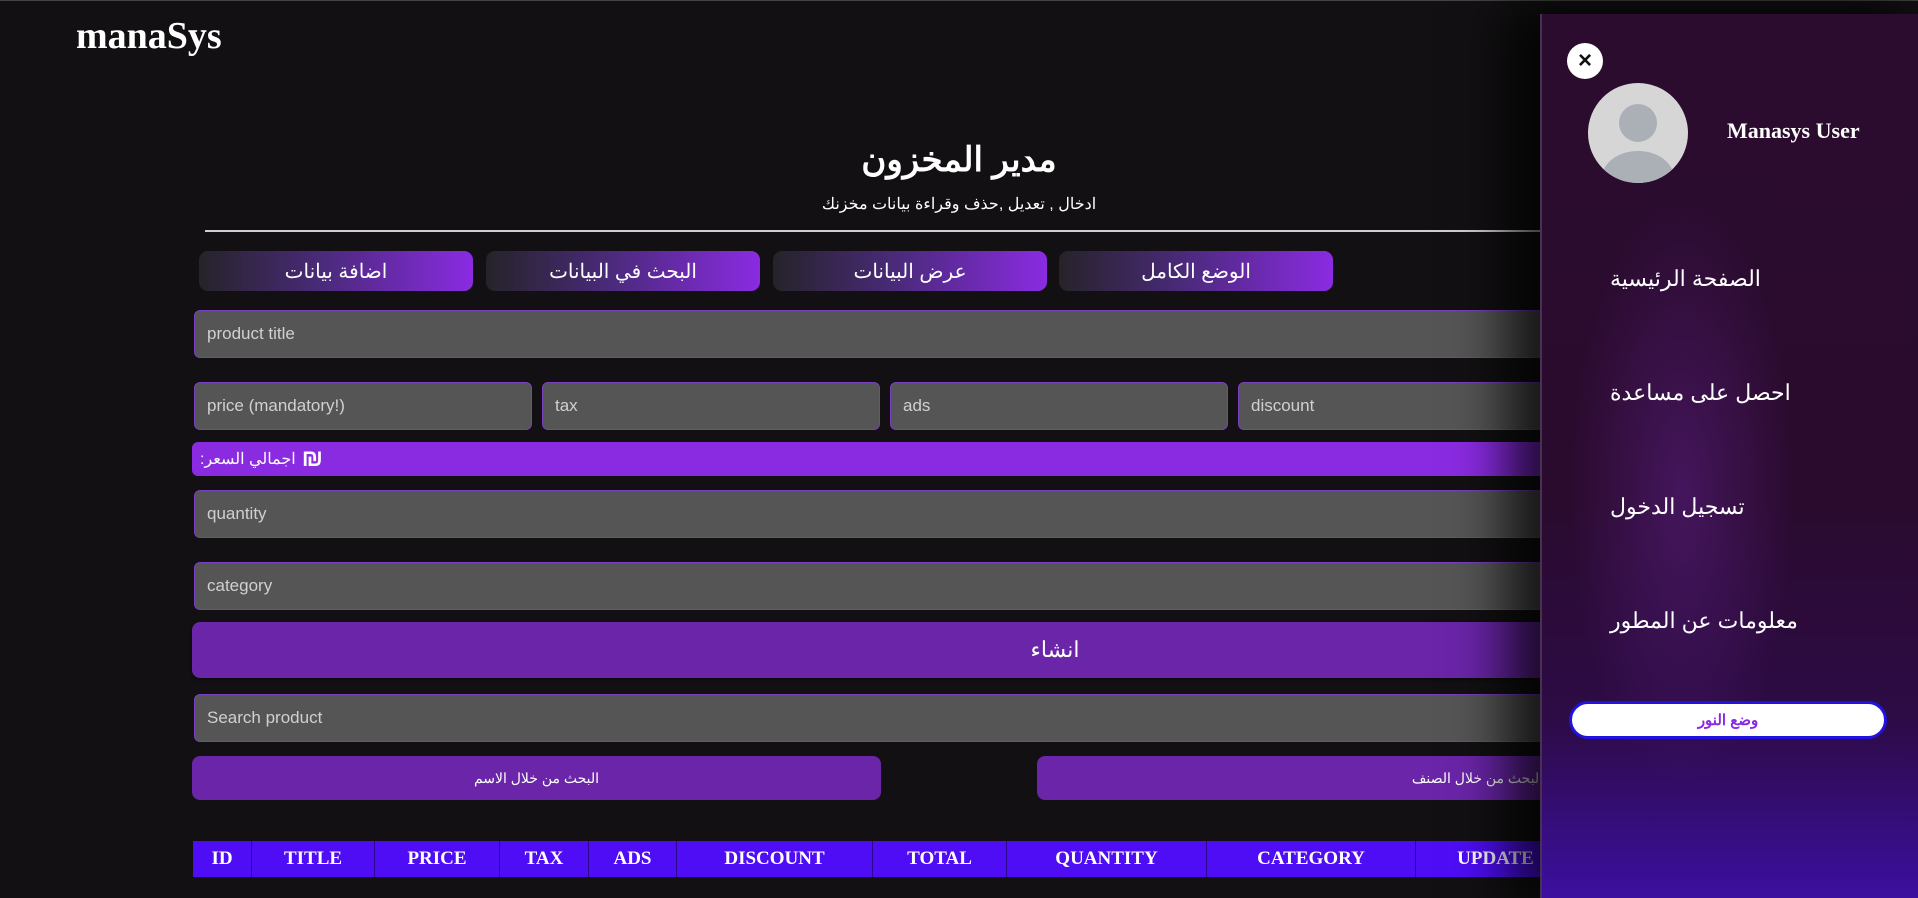 This screenshot has width=1918, height=898. What do you see at coordinates (363, 406) in the screenshot?
I see `price-input` at bounding box center [363, 406].